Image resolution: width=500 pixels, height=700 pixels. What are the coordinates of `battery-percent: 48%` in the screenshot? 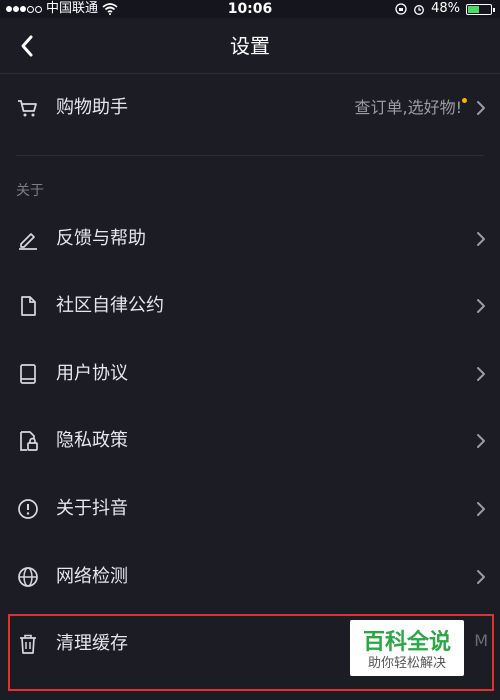 It's located at (445, 8).